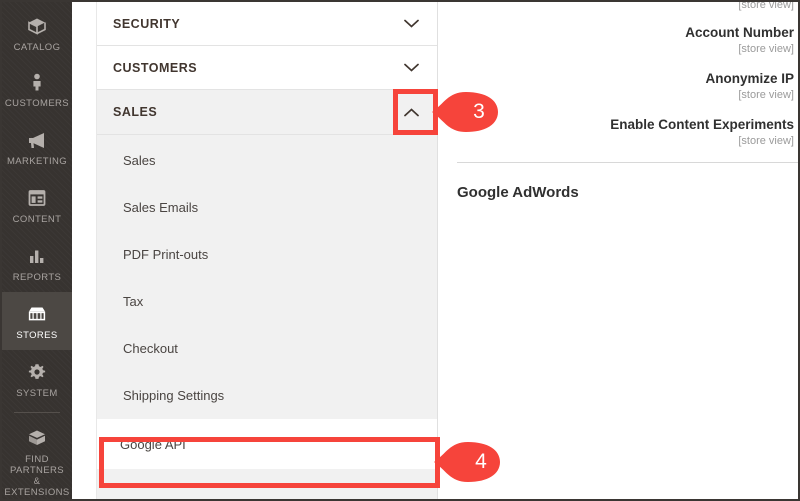 This screenshot has width=800, height=501. Describe the element at coordinates (267, 348) in the screenshot. I see `submenu-item-checkout: Checkout` at that location.